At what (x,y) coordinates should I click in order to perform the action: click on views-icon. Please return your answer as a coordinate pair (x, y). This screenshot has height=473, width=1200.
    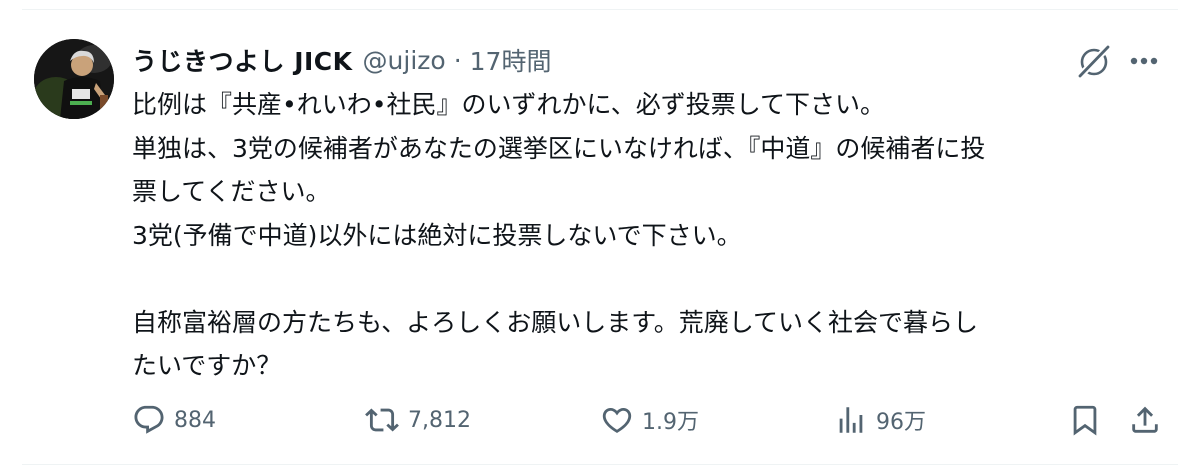
    Looking at the image, I should click on (851, 420).